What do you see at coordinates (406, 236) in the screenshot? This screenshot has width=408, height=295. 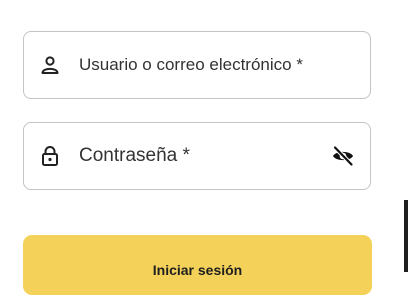 I see `screen-edge-divider` at bounding box center [406, 236].